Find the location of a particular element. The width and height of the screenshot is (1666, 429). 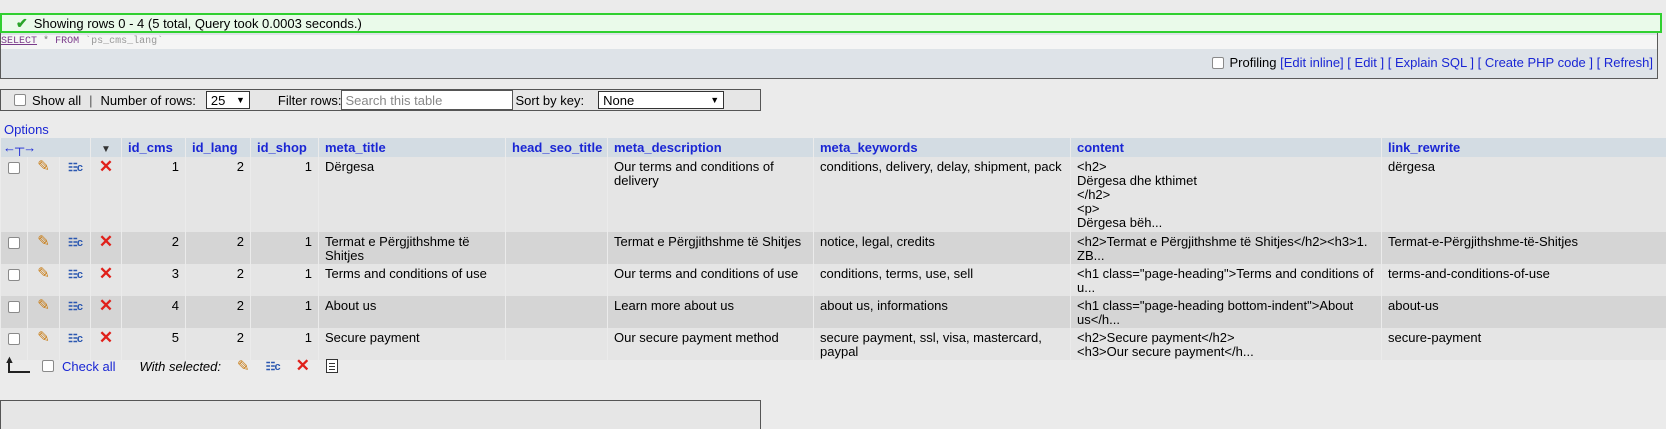

with-selected-label: With selected: is located at coordinates (180, 366).